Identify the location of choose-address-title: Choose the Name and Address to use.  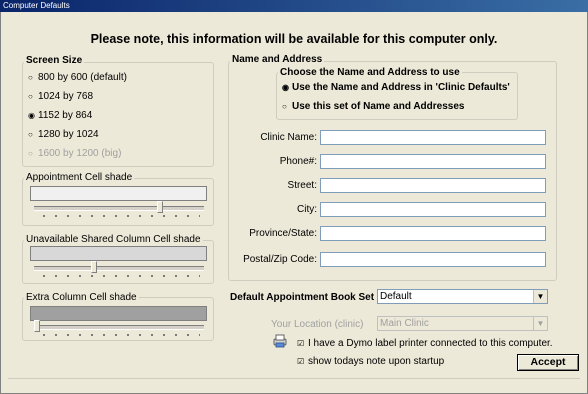
(370, 72).